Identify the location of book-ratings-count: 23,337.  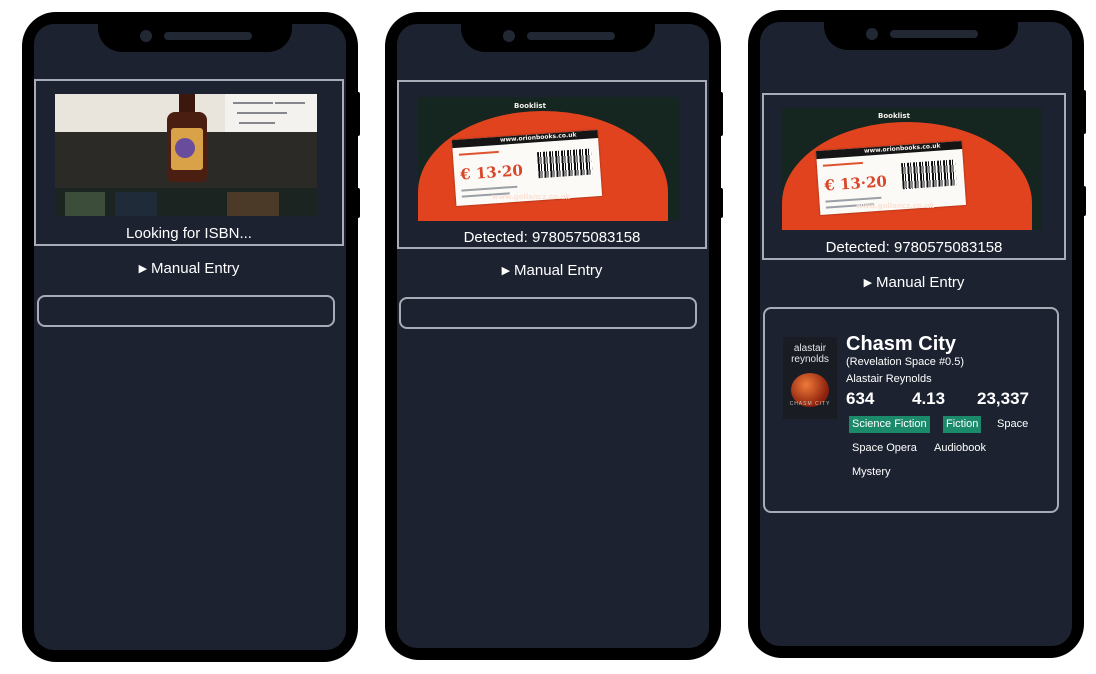
(1003, 398).